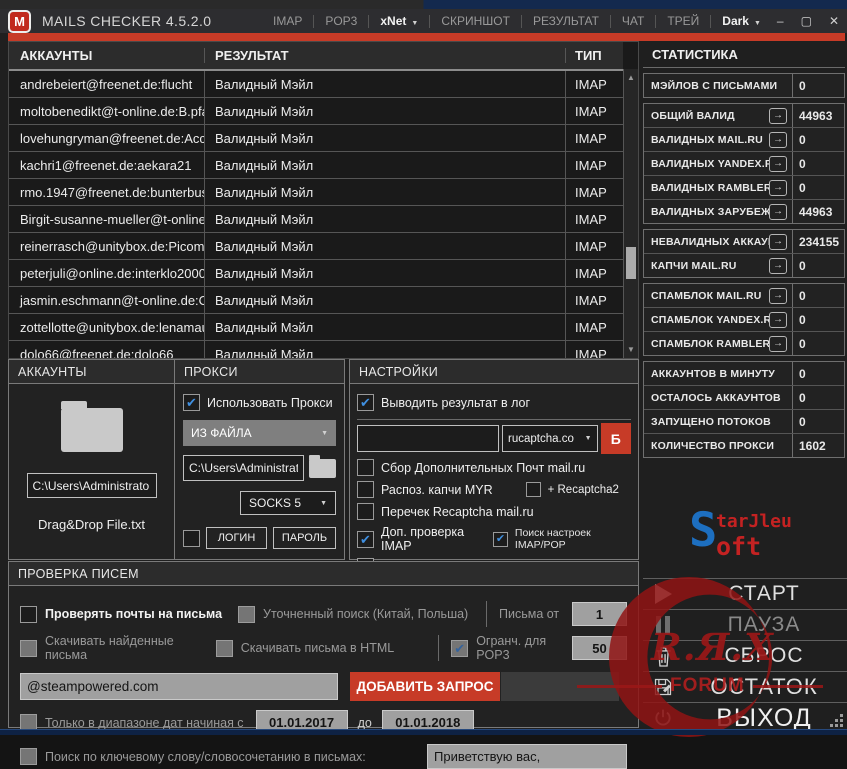 This screenshot has width=847, height=769. Describe the element at coordinates (341, 21) in the screenshot. I see `menu-item-pop3: POP3` at that location.